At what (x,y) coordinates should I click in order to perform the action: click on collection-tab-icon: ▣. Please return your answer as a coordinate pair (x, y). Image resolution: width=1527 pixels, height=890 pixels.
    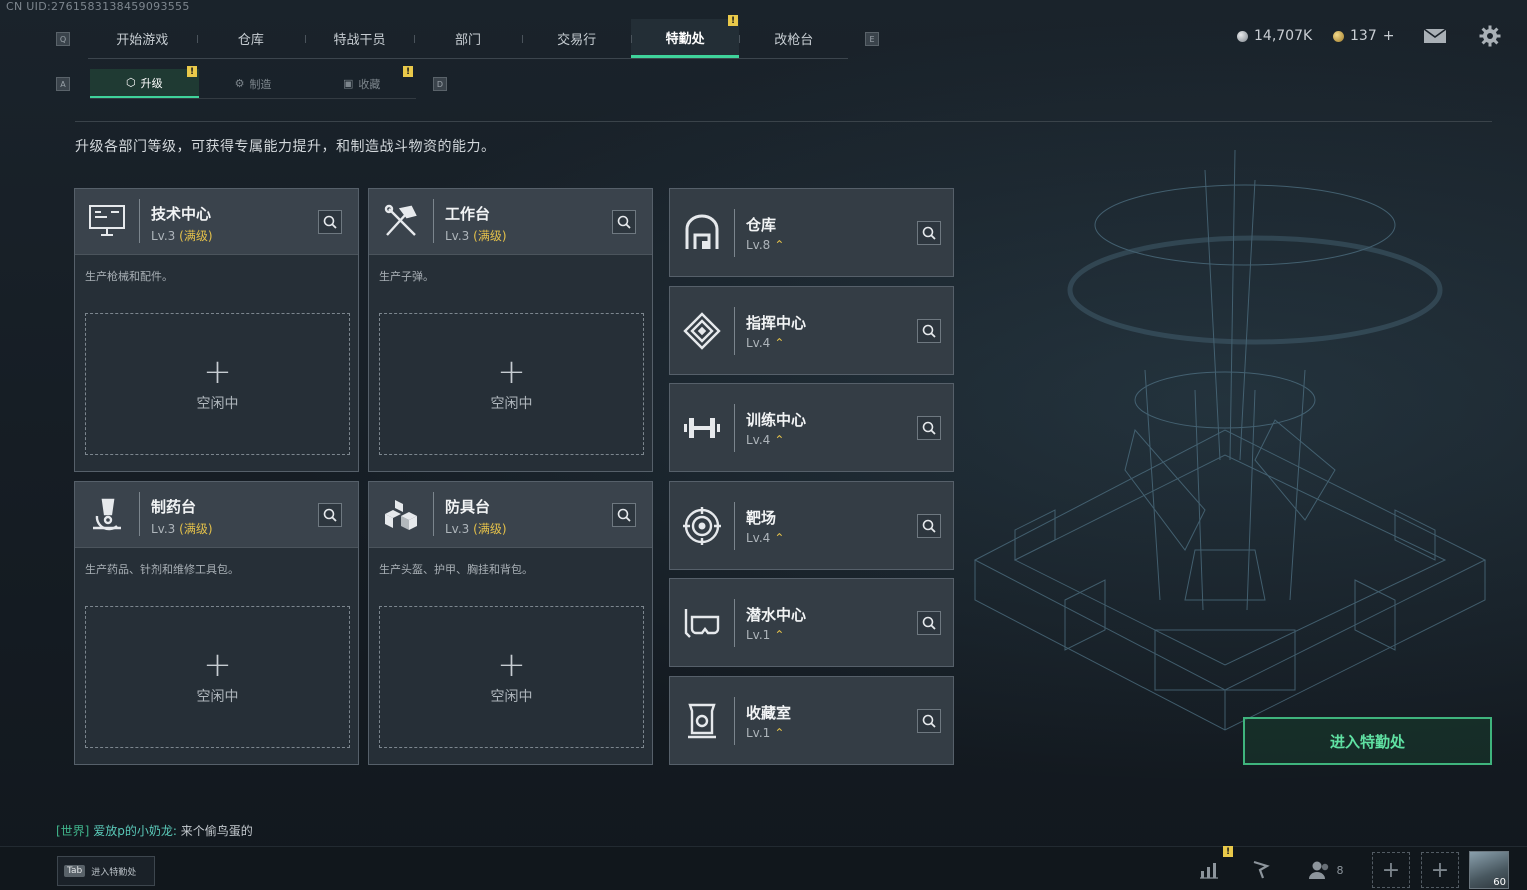
    Looking at the image, I should click on (348, 83).